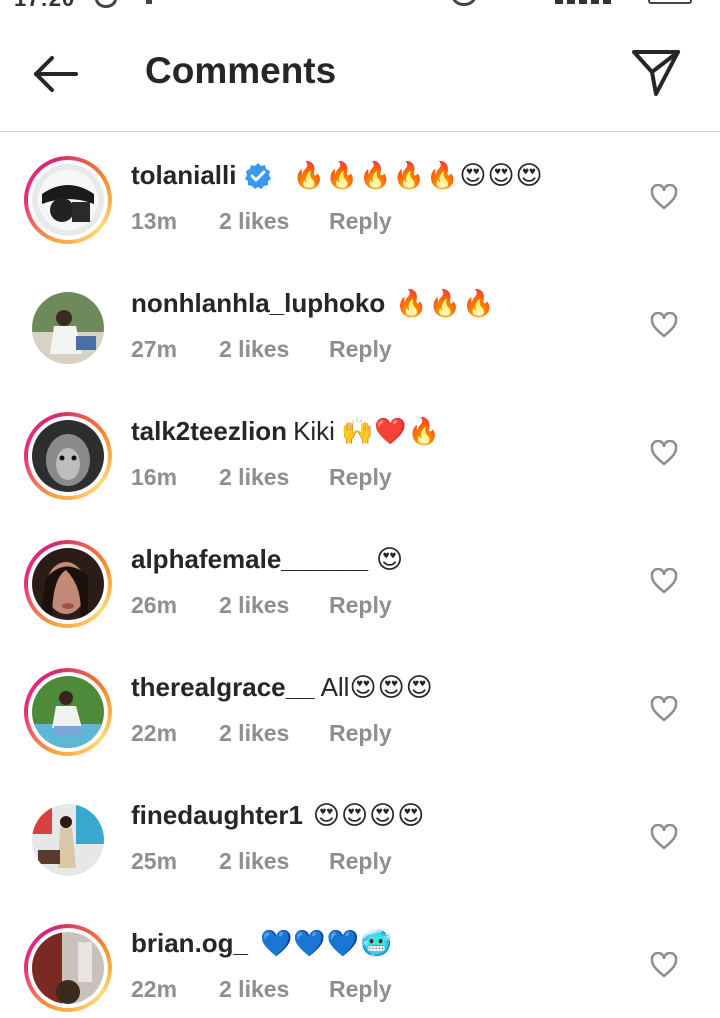 Image resolution: width=720 pixels, height=1018 pixels. What do you see at coordinates (154, 349) in the screenshot?
I see `comment-time: 27m` at bounding box center [154, 349].